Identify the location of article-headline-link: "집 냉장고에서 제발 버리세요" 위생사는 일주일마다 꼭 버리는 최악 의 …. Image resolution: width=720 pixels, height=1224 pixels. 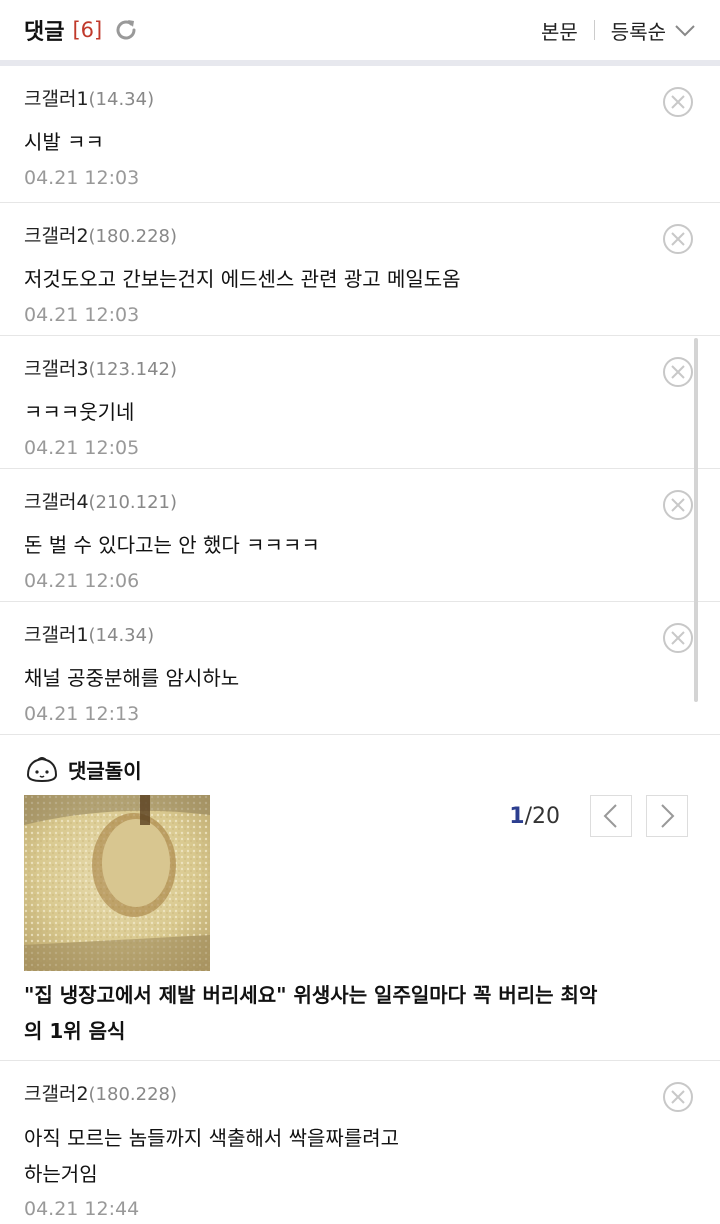
(360, 1013).